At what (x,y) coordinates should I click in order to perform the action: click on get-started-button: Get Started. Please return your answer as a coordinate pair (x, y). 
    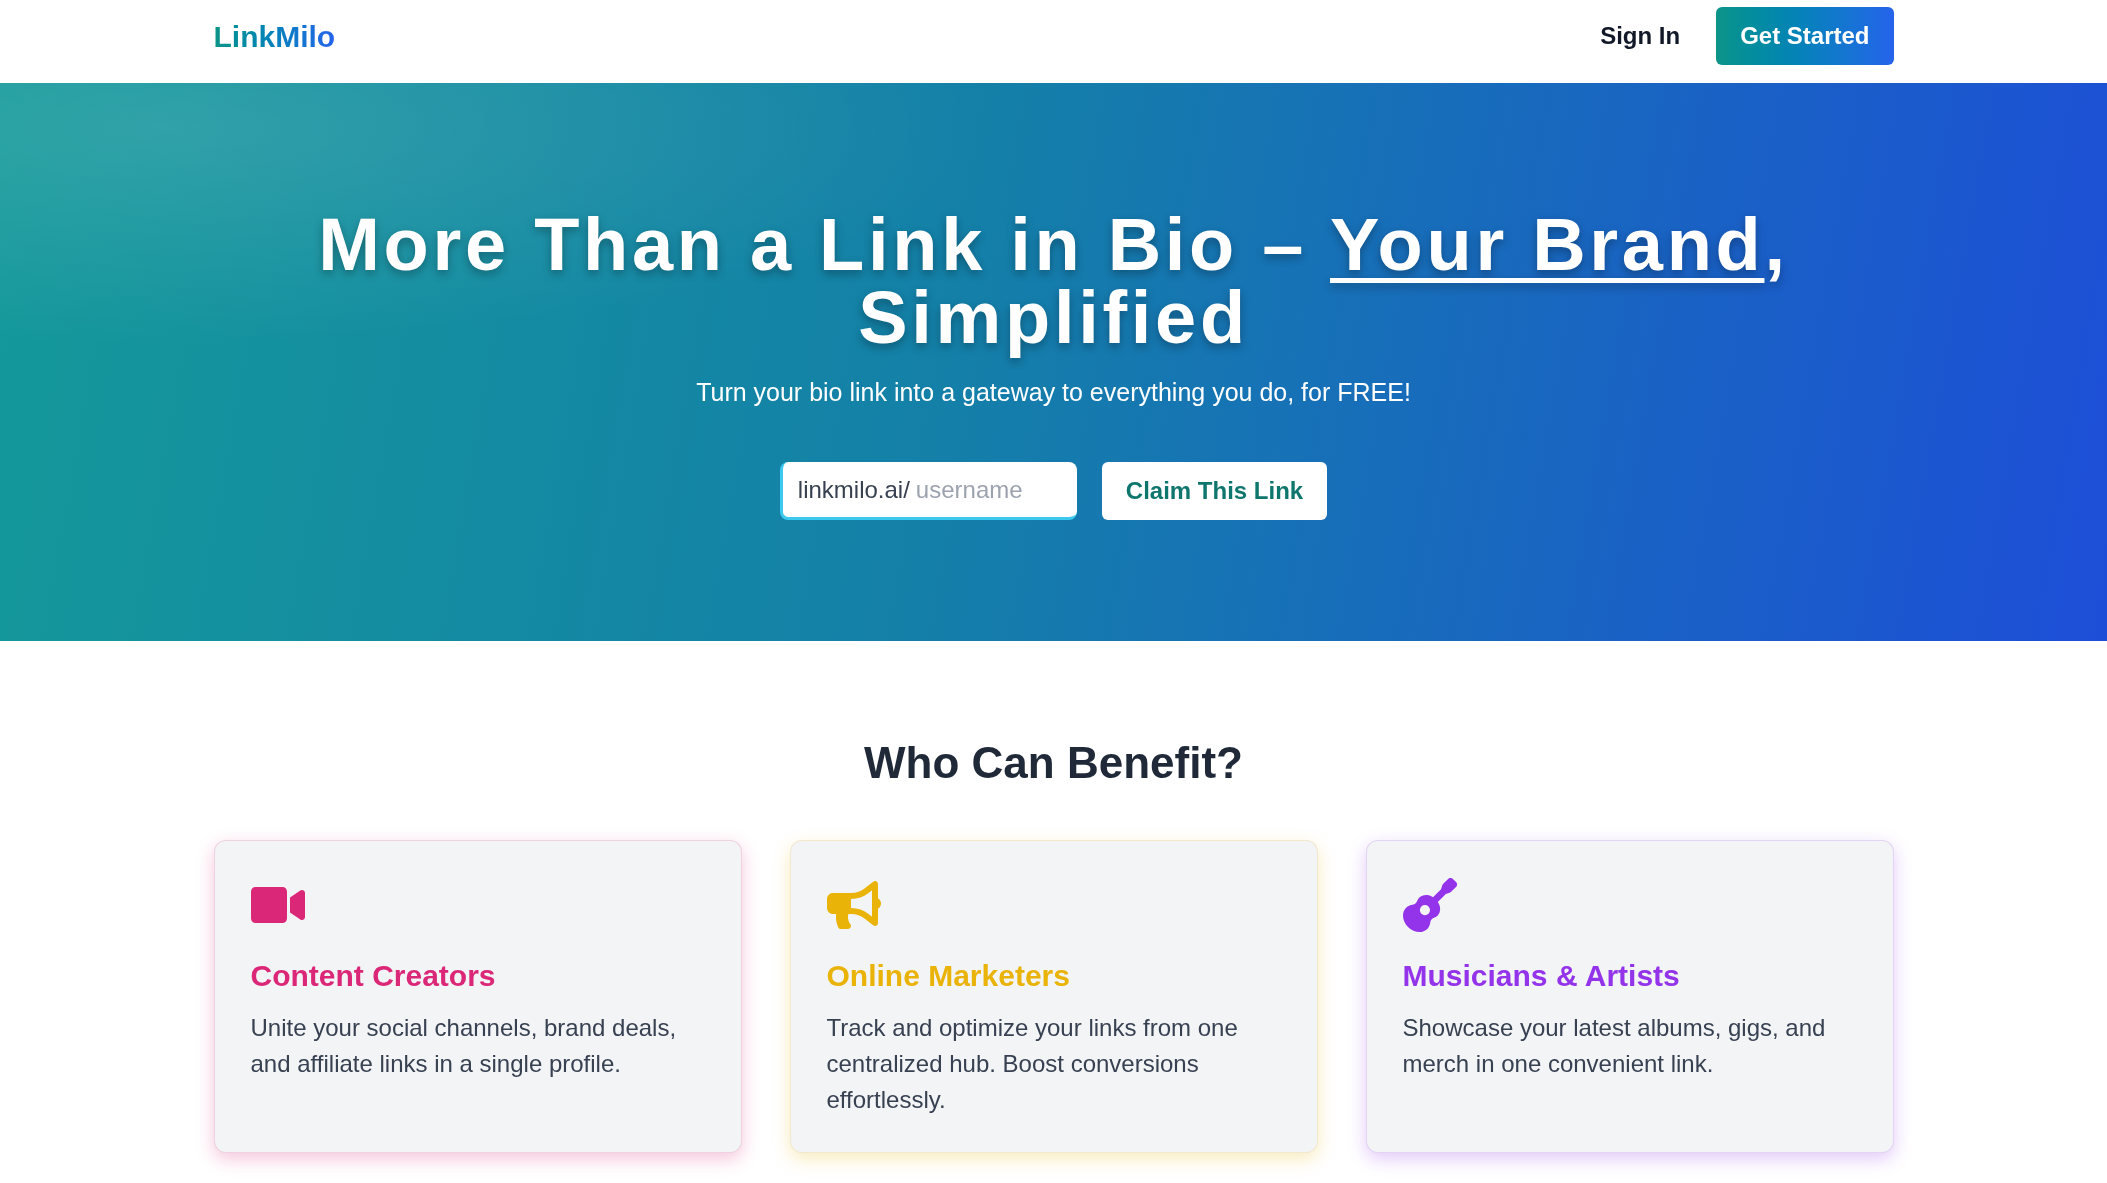
    Looking at the image, I should click on (1805, 36).